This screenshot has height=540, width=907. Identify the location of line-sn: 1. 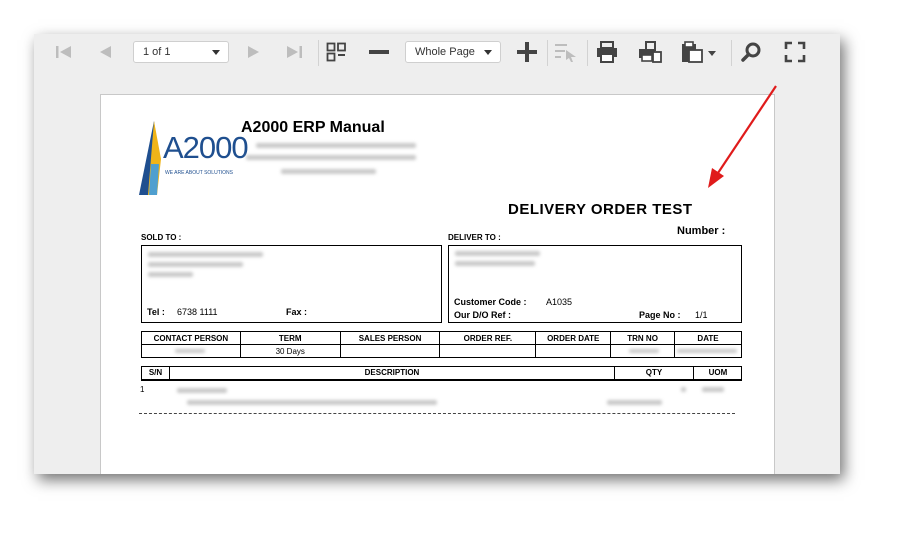
(142, 389).